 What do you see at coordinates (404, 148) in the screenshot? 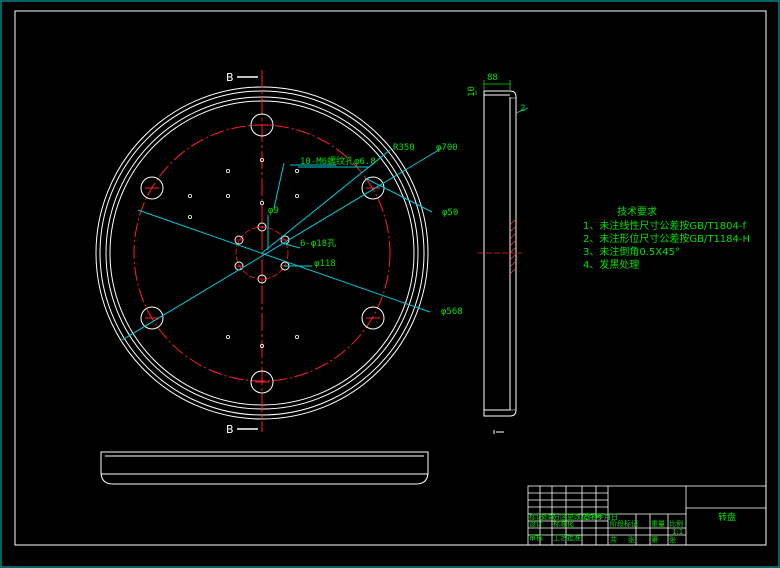
I see `dim-r350: R350` at bounding box center [404, 148].